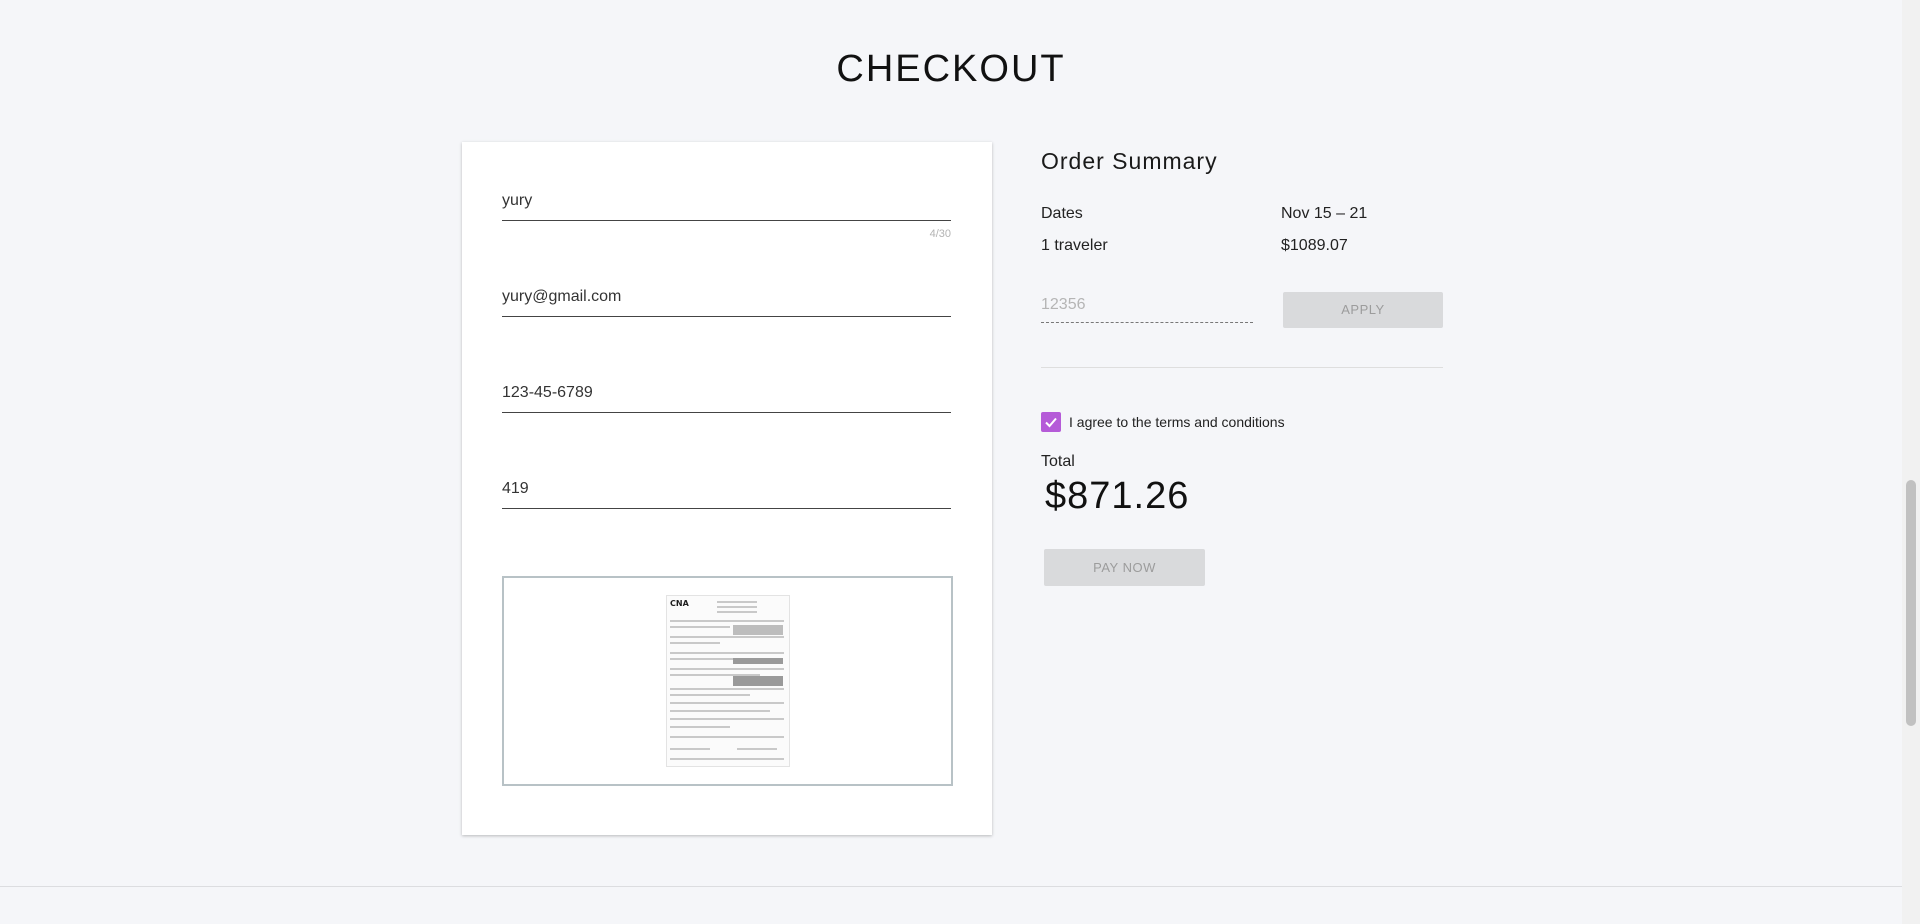  Describe the element at coordinates (951, 69) in the screenshot. I see `page-title: CHECKOUT` at that location.